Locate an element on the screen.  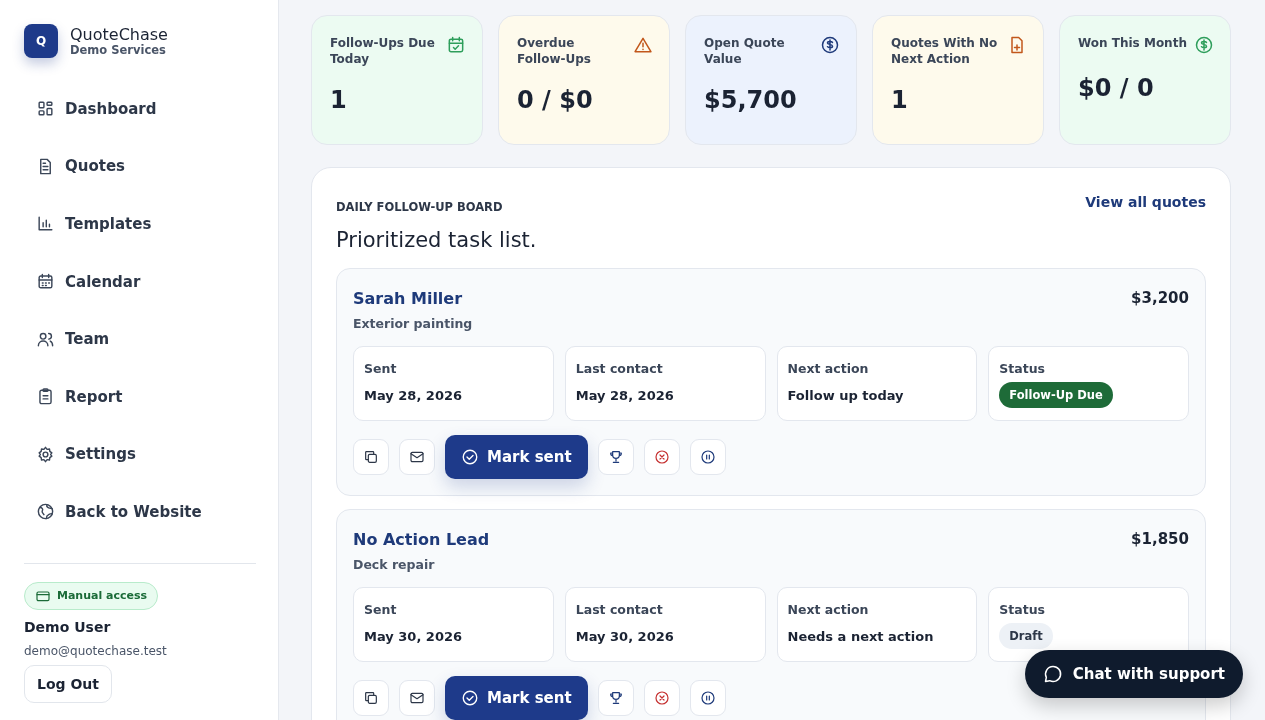
stat-label: Open Quote Value is located at coordinates (745, 51).